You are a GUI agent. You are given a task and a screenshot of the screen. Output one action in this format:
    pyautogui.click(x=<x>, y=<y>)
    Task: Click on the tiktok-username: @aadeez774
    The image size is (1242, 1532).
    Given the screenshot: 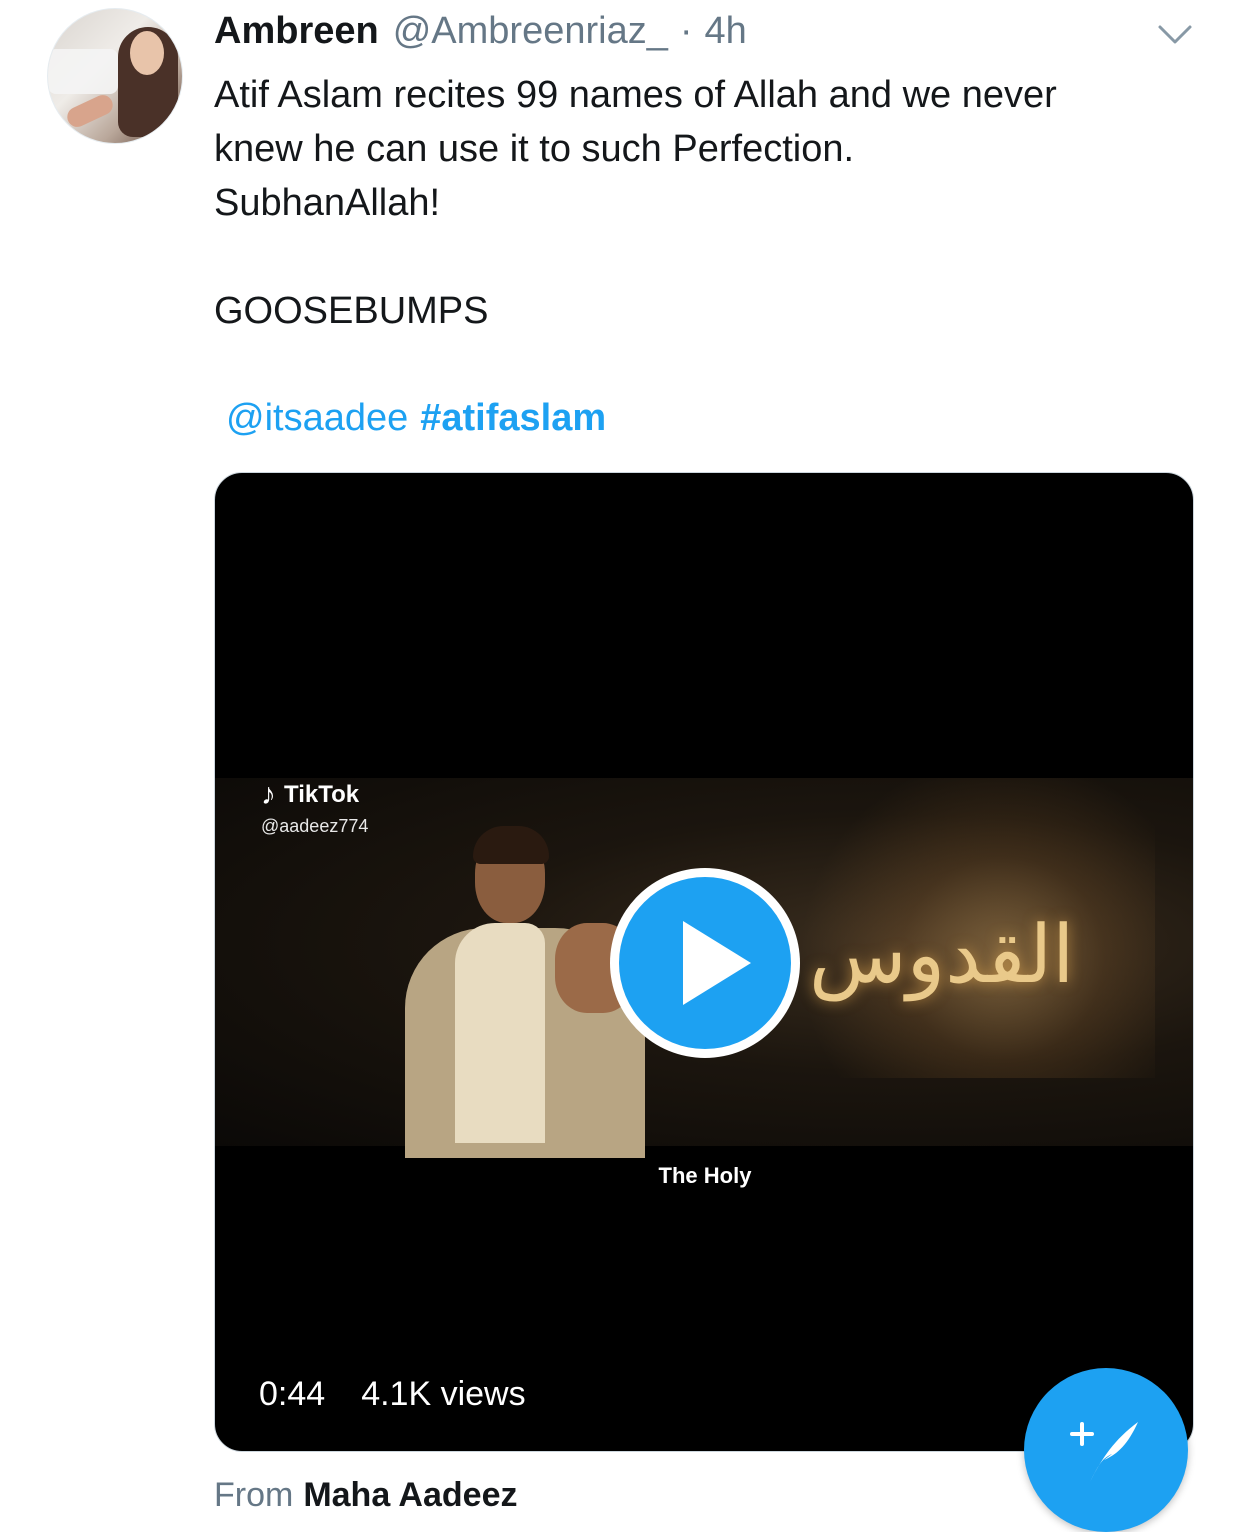 What is the action you would take?
    pyautogui.click(x=315, y=826)
    